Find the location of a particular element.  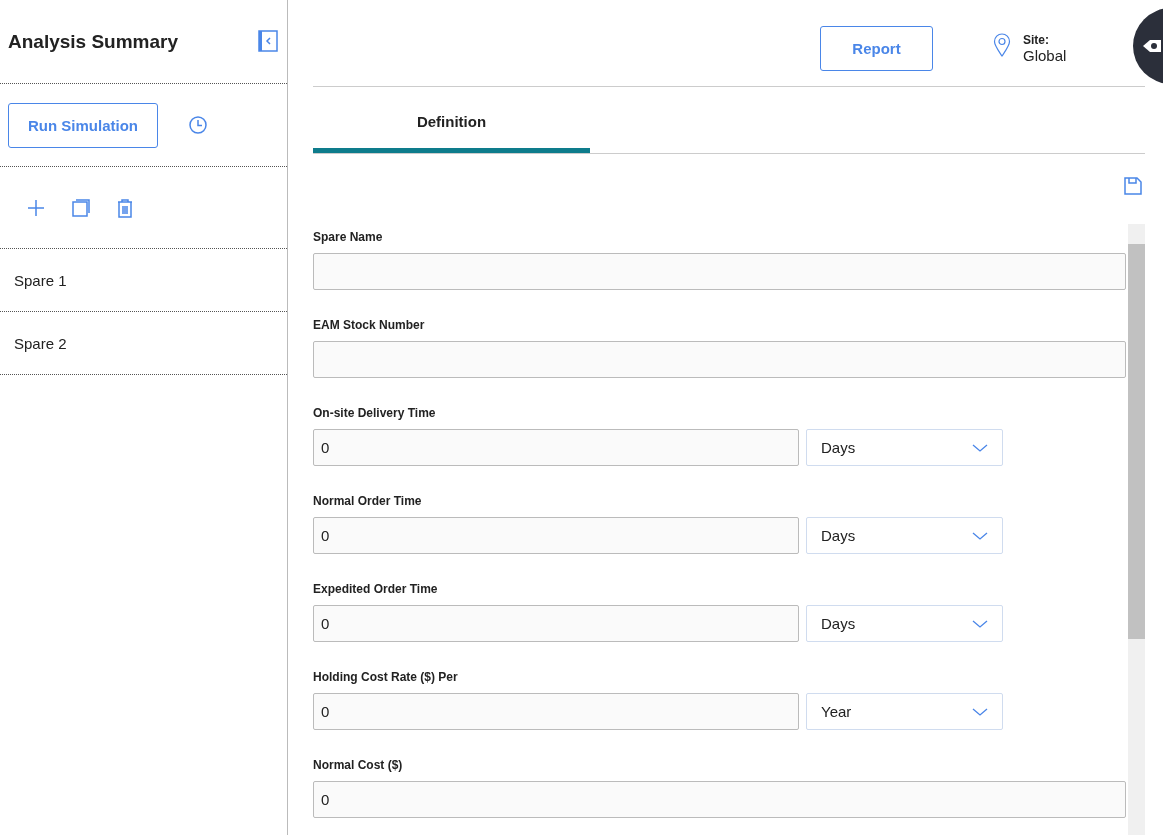

trash-icon is located at coordinates (125, 207).